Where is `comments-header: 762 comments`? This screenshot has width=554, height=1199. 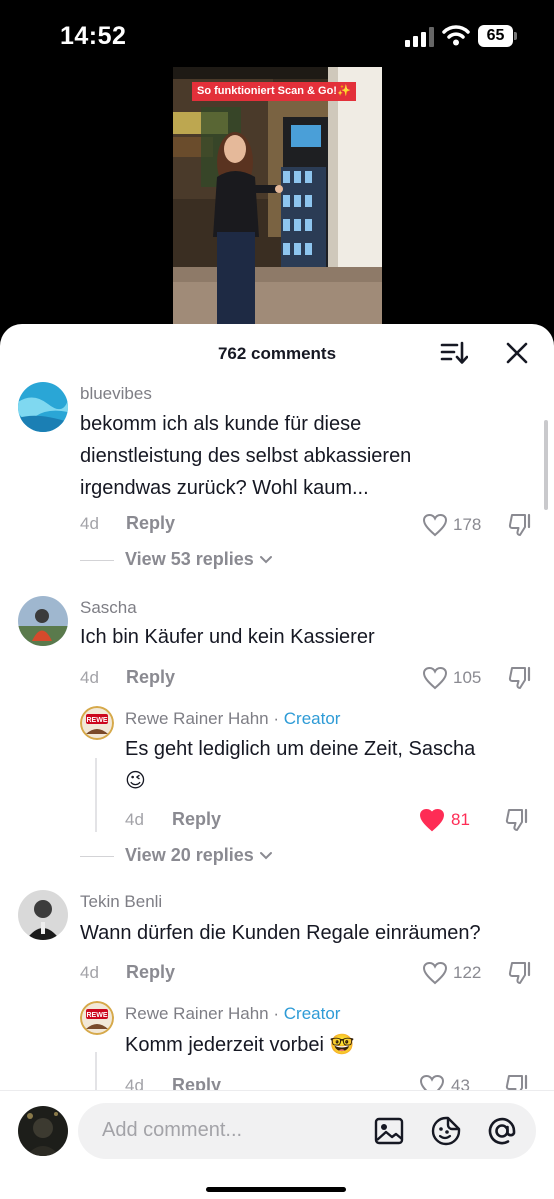
comments-header: 762 comments is located at coordinates (277, 353).